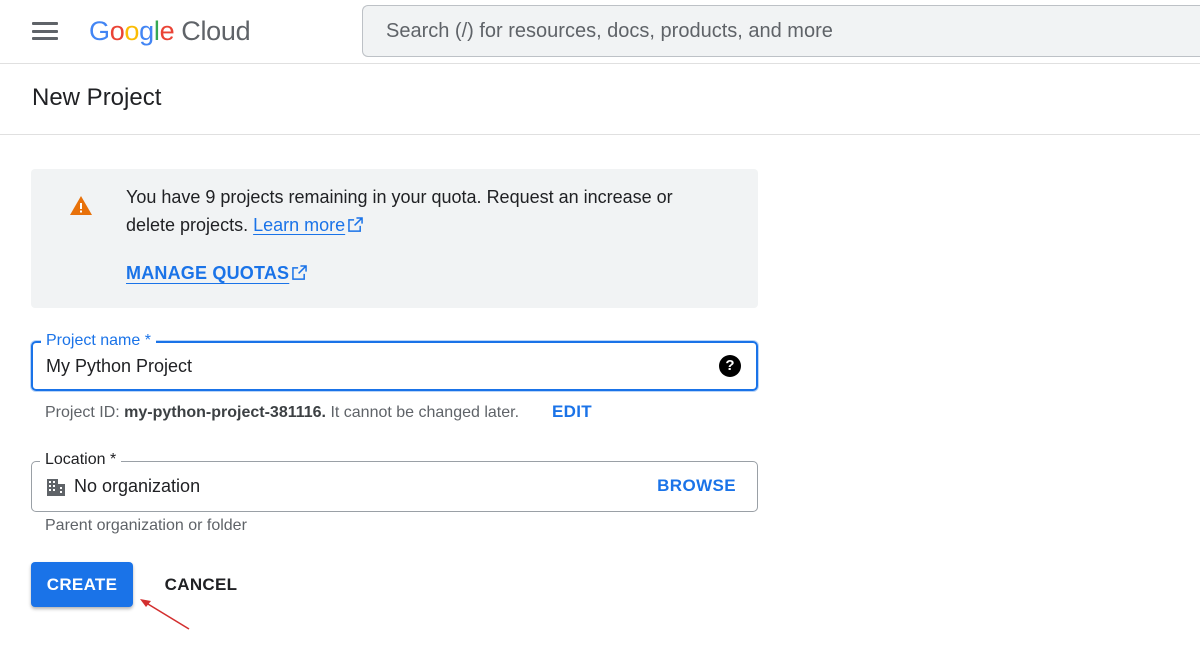  Describe the element at coordinates (98, 341) in the screenshot. I see `project-name-label: Project name *` at that location.